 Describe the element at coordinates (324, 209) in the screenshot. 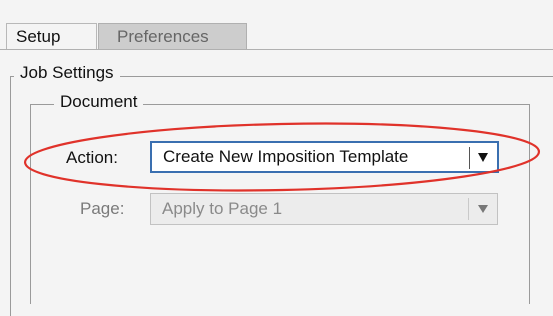

I see `page-select: Apply to Page 1` at that location.